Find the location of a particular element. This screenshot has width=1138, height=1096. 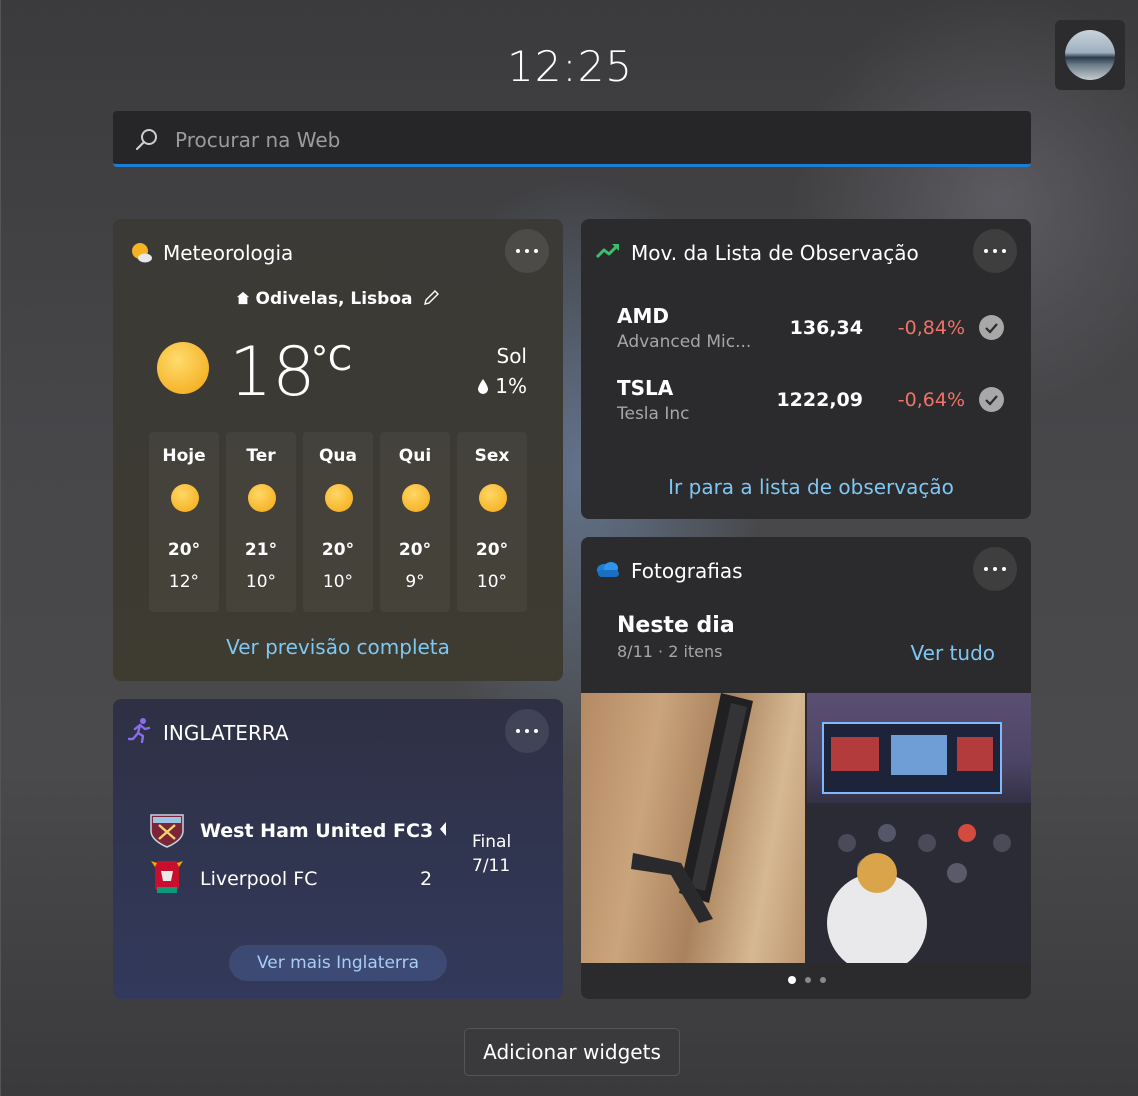

weather-title: Meteorologia is located at coordinates (228, 253).